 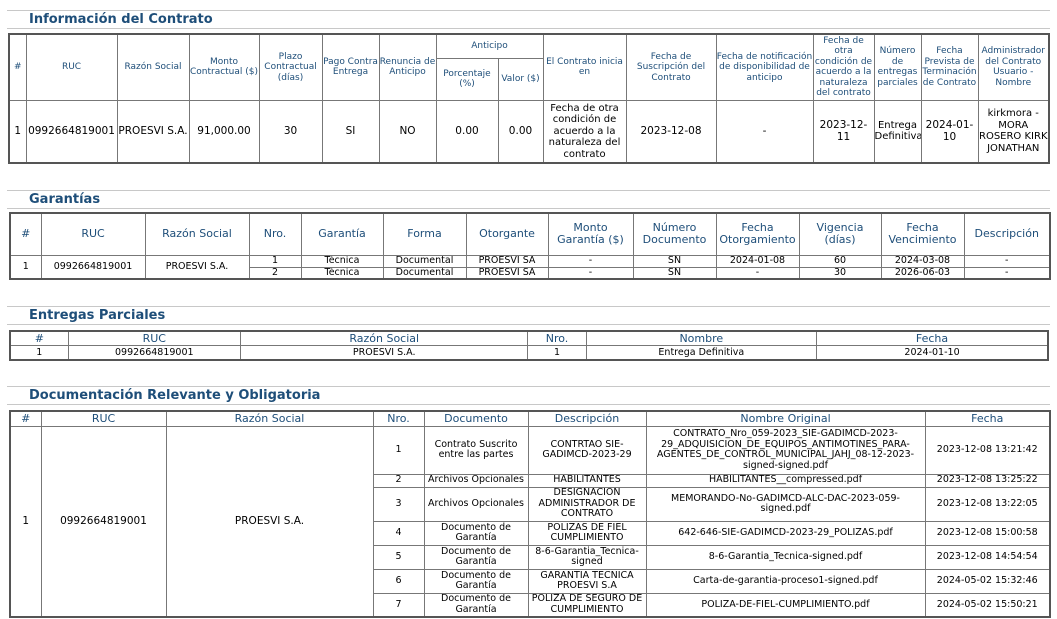 What do you see at coordinates (290, 131) in the screenshot?
I see `cell-plazo: 30` at bounding box center [290, 131].